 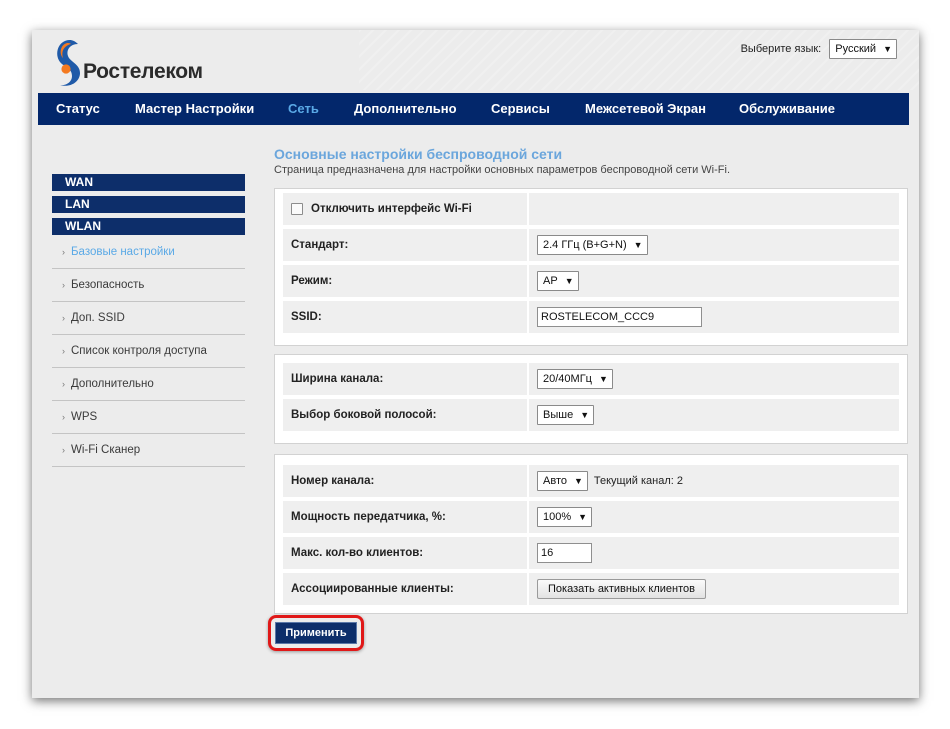 I want to click on apply-button: Применить, so click(x=316, y=633).